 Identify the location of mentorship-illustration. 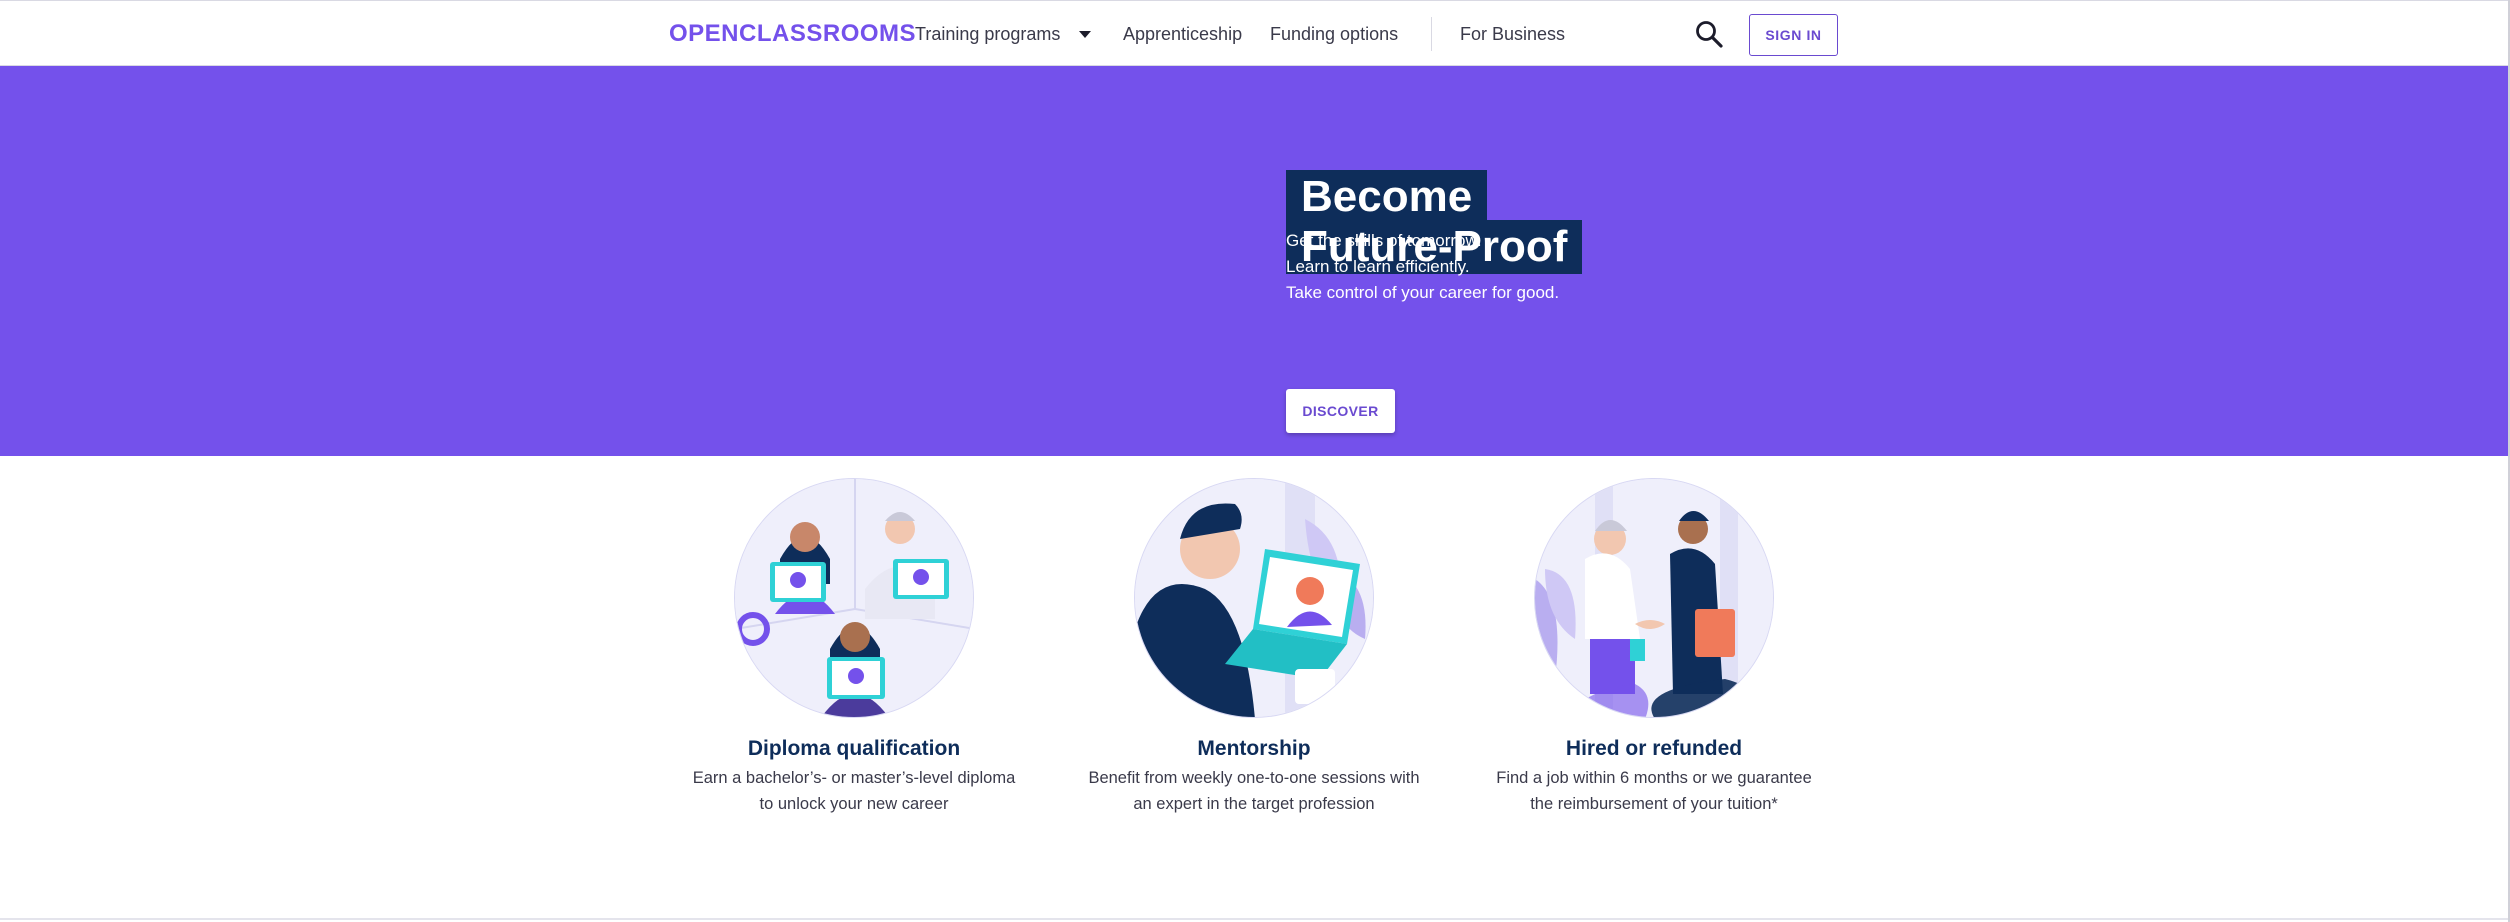
(1254, 598).